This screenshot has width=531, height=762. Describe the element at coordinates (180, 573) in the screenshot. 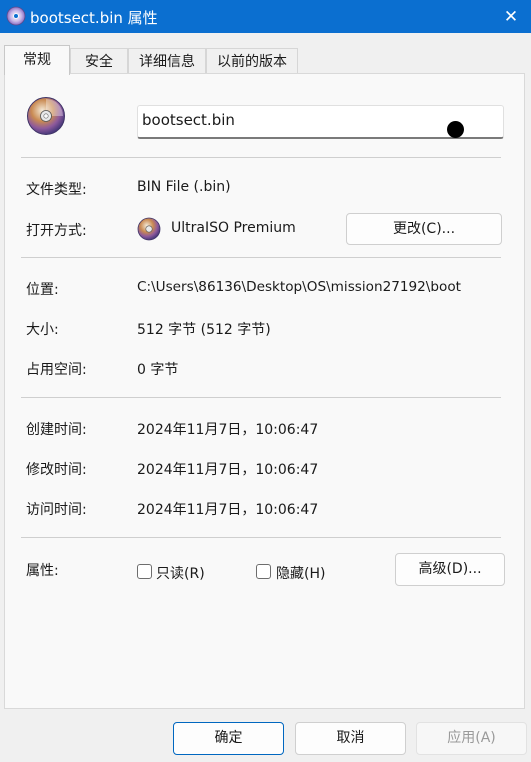

I see `readonly-label: 只读(R)` at that location.